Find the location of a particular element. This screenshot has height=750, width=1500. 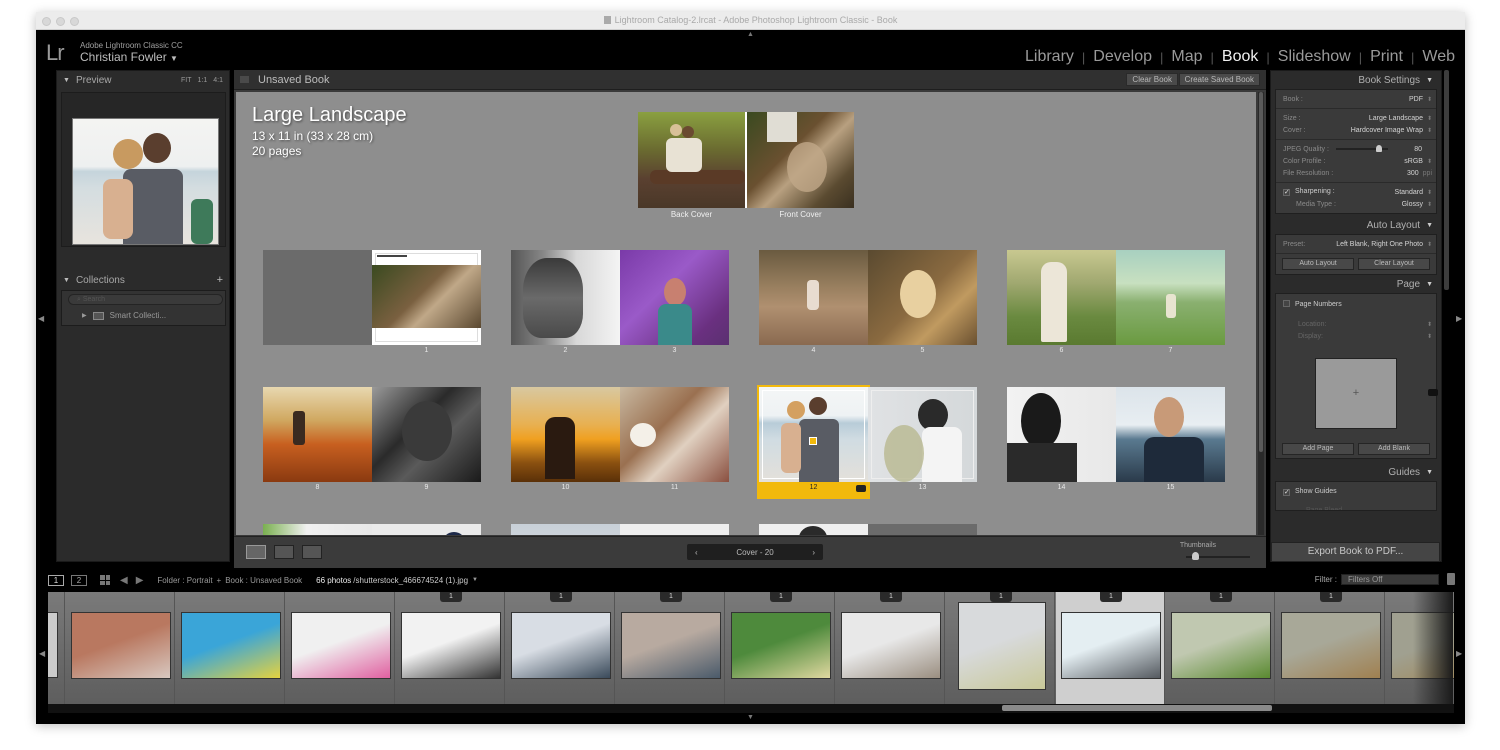

bottom-panel-toggle-icon: ▼ is located at coordinates (750, 717).